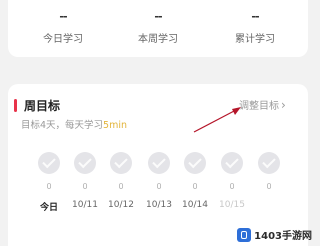 This screenshot has height=246, width=320. I want to click on day-item: 0, so click(269, 176).